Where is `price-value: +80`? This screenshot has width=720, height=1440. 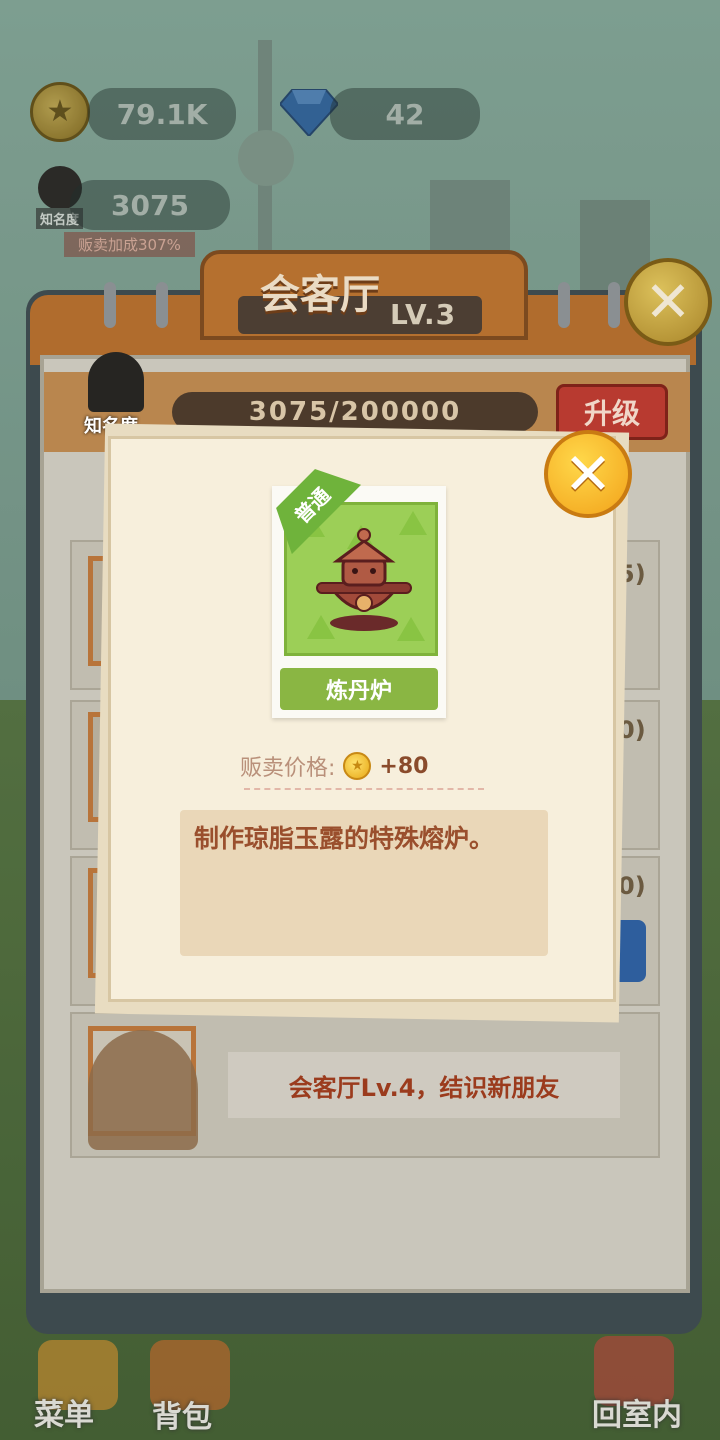
price-value: +80 is located at coordinates (404, 766).